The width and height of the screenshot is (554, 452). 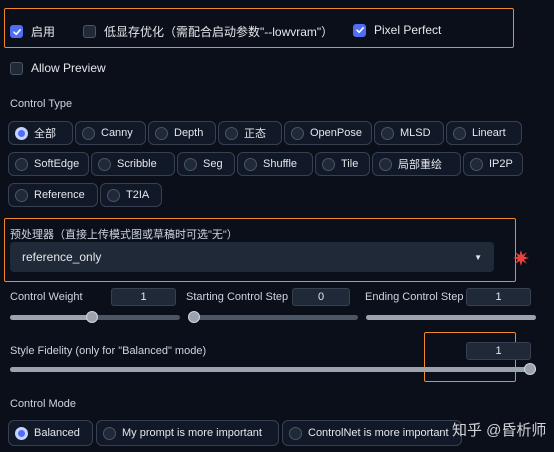 I want to click on chevron-down-icon: ▼, so click(x=478, y=257).